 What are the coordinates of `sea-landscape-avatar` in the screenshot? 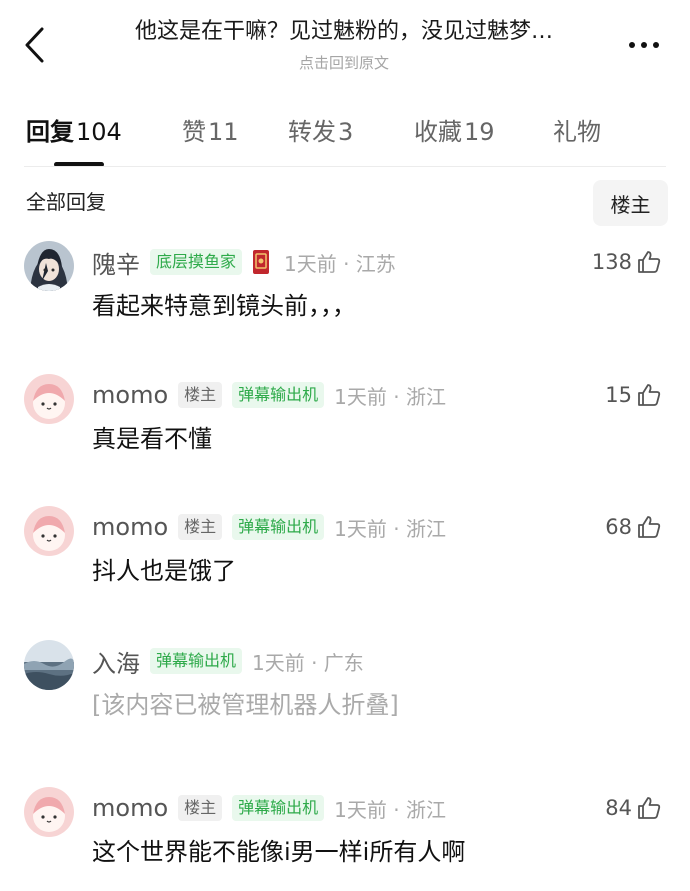 It's located at (49, 665).